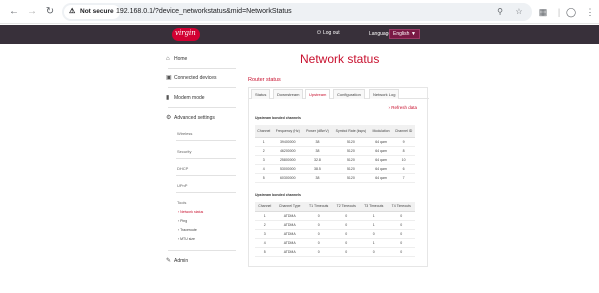 The image size is (599, 293). I want to click on sidebar-sub-security: Security, so click(184, 151).